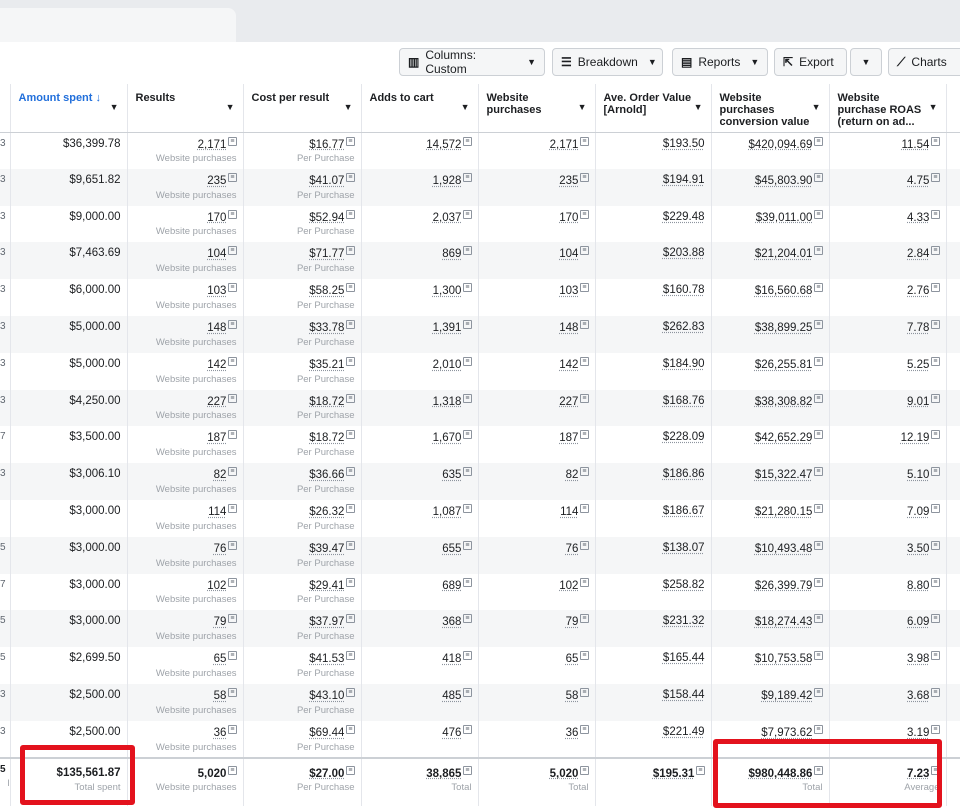  What do you see at coordinates (784, 217) in the screenshot?
I see `value-value: $39,011.00` at bounding box center [784, 217].